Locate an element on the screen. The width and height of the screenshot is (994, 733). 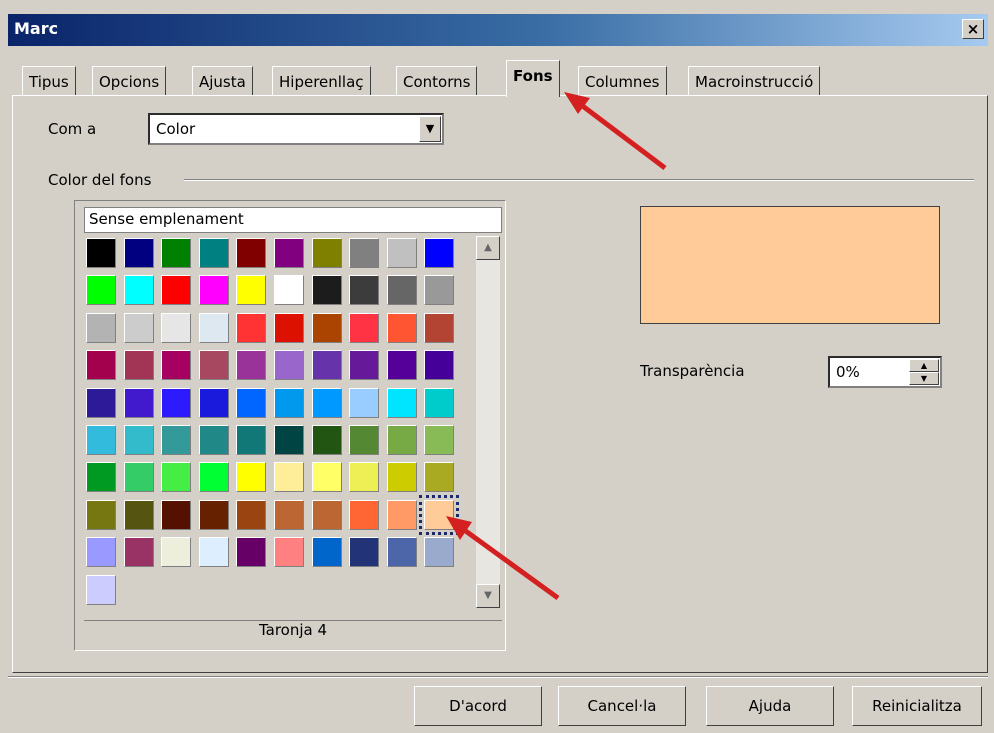
spin-up-icon: ▲ is located at coordinates (924, 365).